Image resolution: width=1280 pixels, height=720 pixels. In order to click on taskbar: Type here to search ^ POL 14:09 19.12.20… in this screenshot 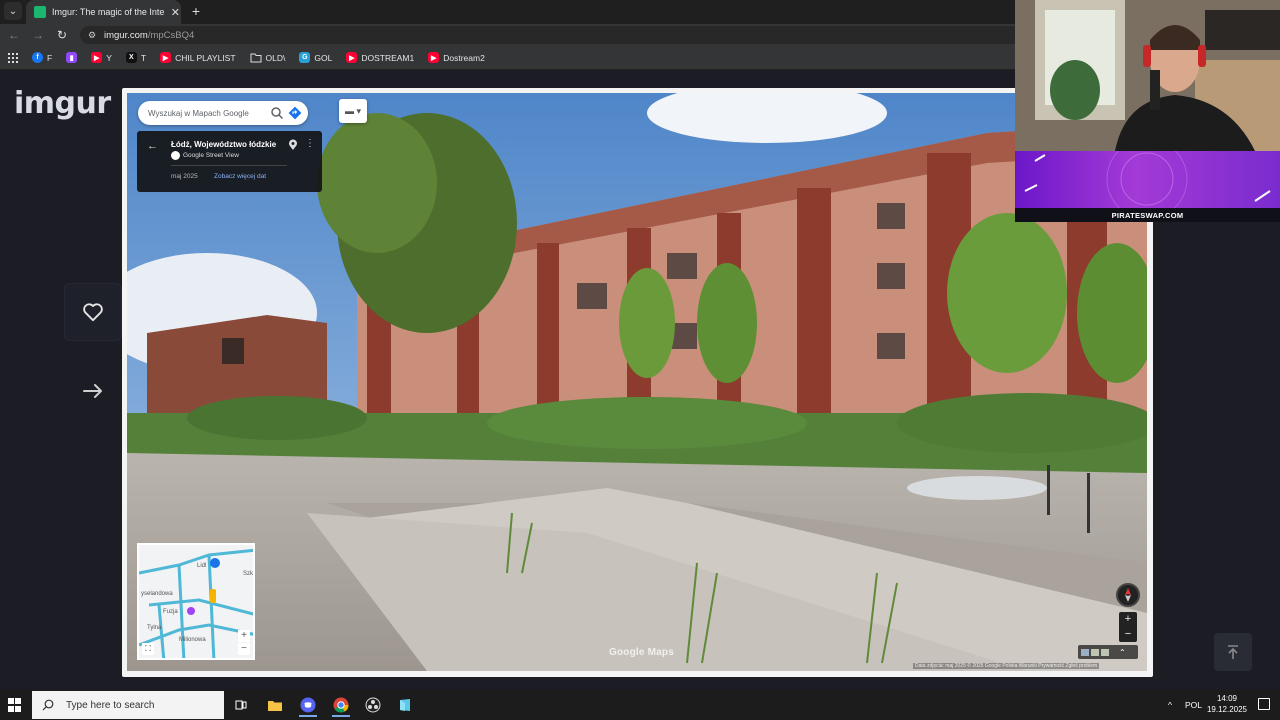, I will do `click(640, 705)`.